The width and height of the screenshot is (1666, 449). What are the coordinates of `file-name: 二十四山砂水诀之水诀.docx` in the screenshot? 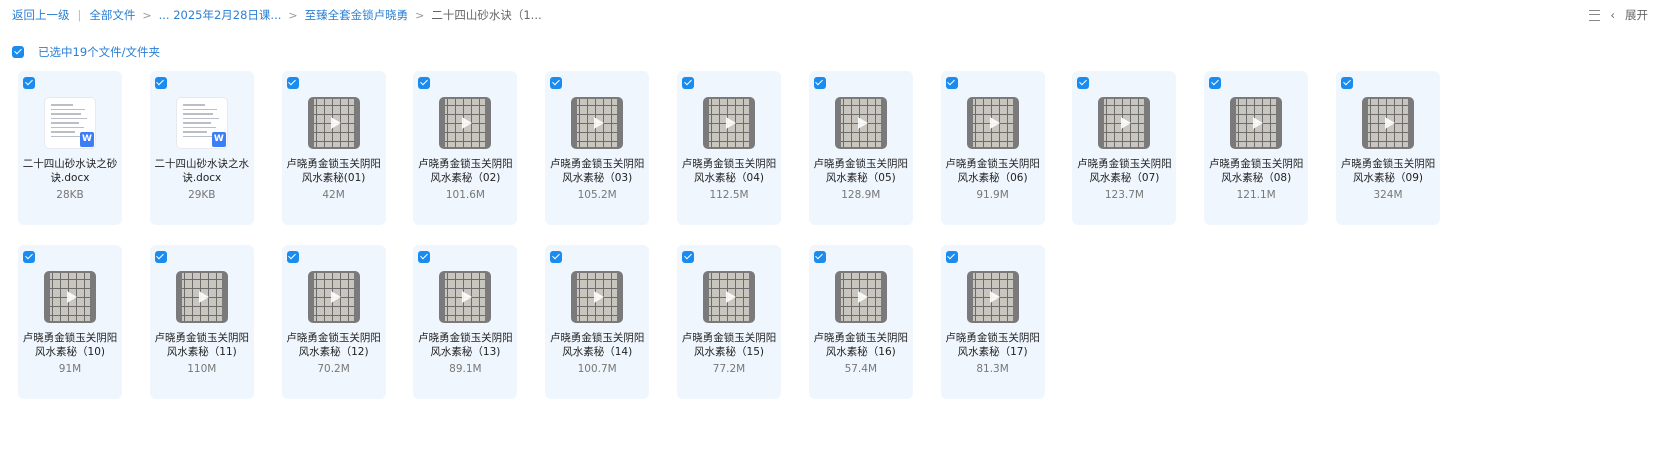 It's located at (202, 171).